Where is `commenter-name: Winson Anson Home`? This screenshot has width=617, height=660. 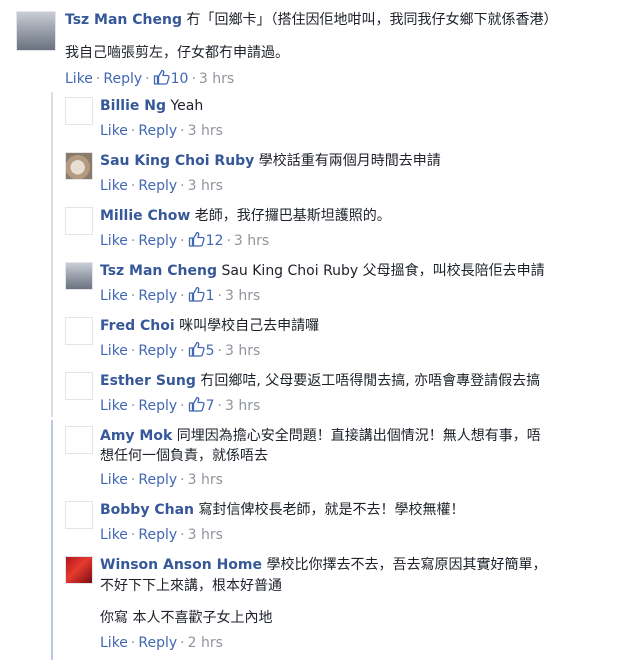 commenter-name: Winson Anson Home is located at coordinates (181, 565).